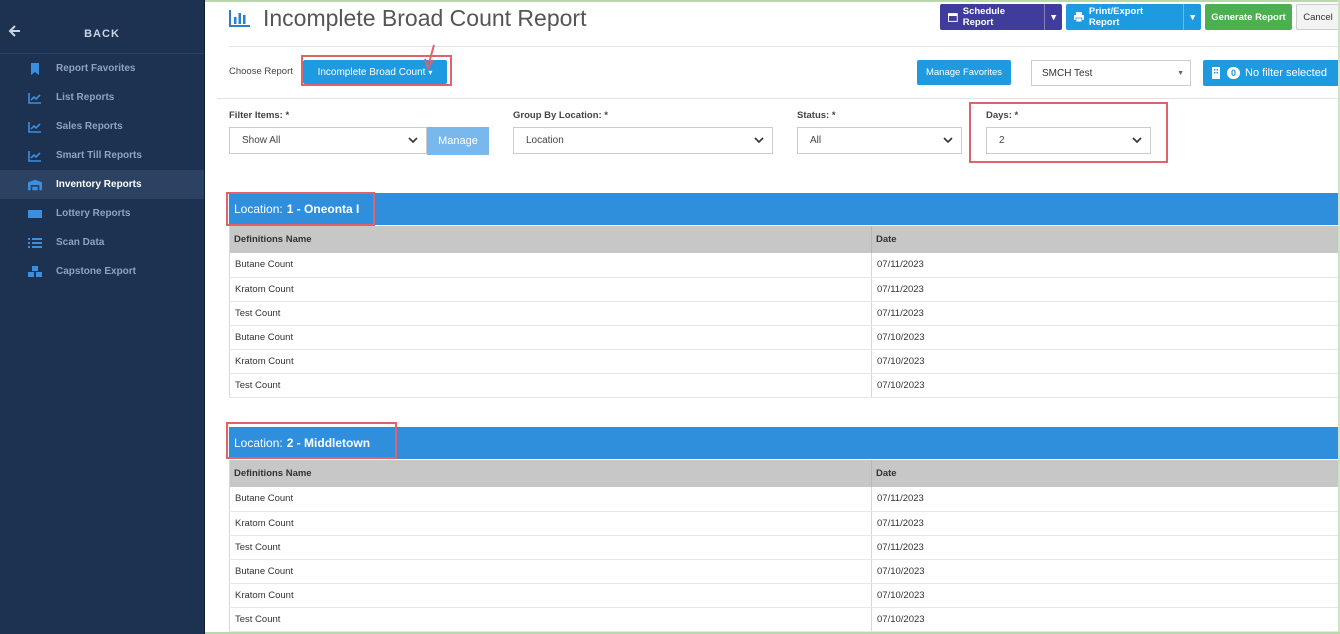  I want to click on print-export-button: Print/Export Report ▾, so click(1133, 17).